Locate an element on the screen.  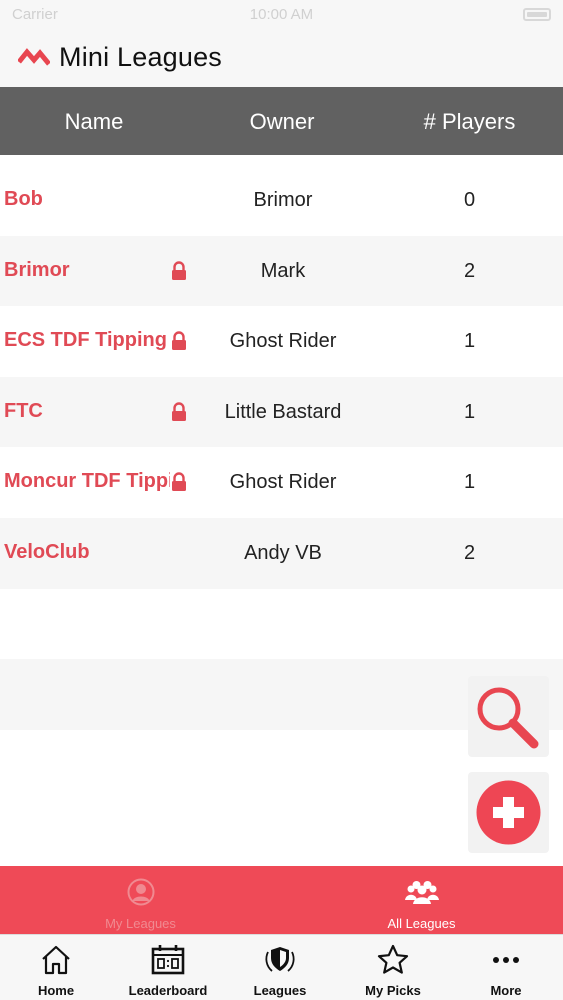
league-filter-tabs: My Leagues All Leagues is located at coordinates (281, 900).